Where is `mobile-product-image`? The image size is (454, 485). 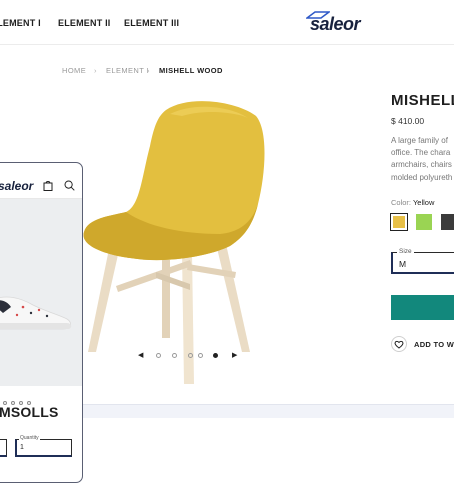 mobile-product-image is located at coordinates (41, 302).